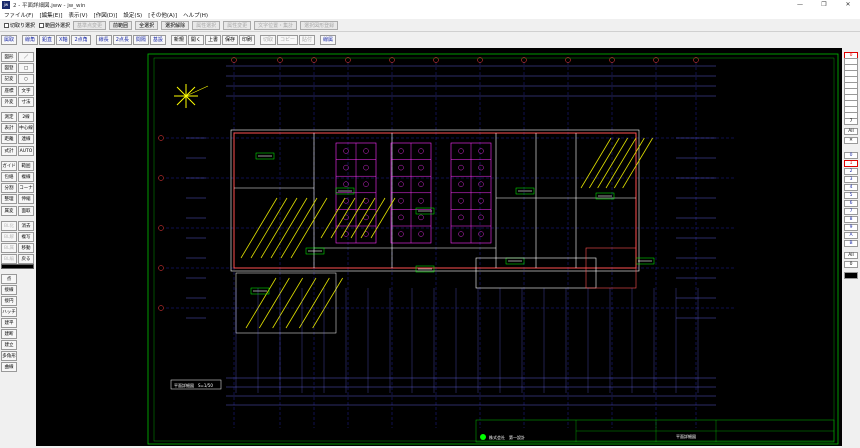 The height and width of the screenshot is (448, 860). I want to click on toolbar-button: 保存, so click(229, 40).